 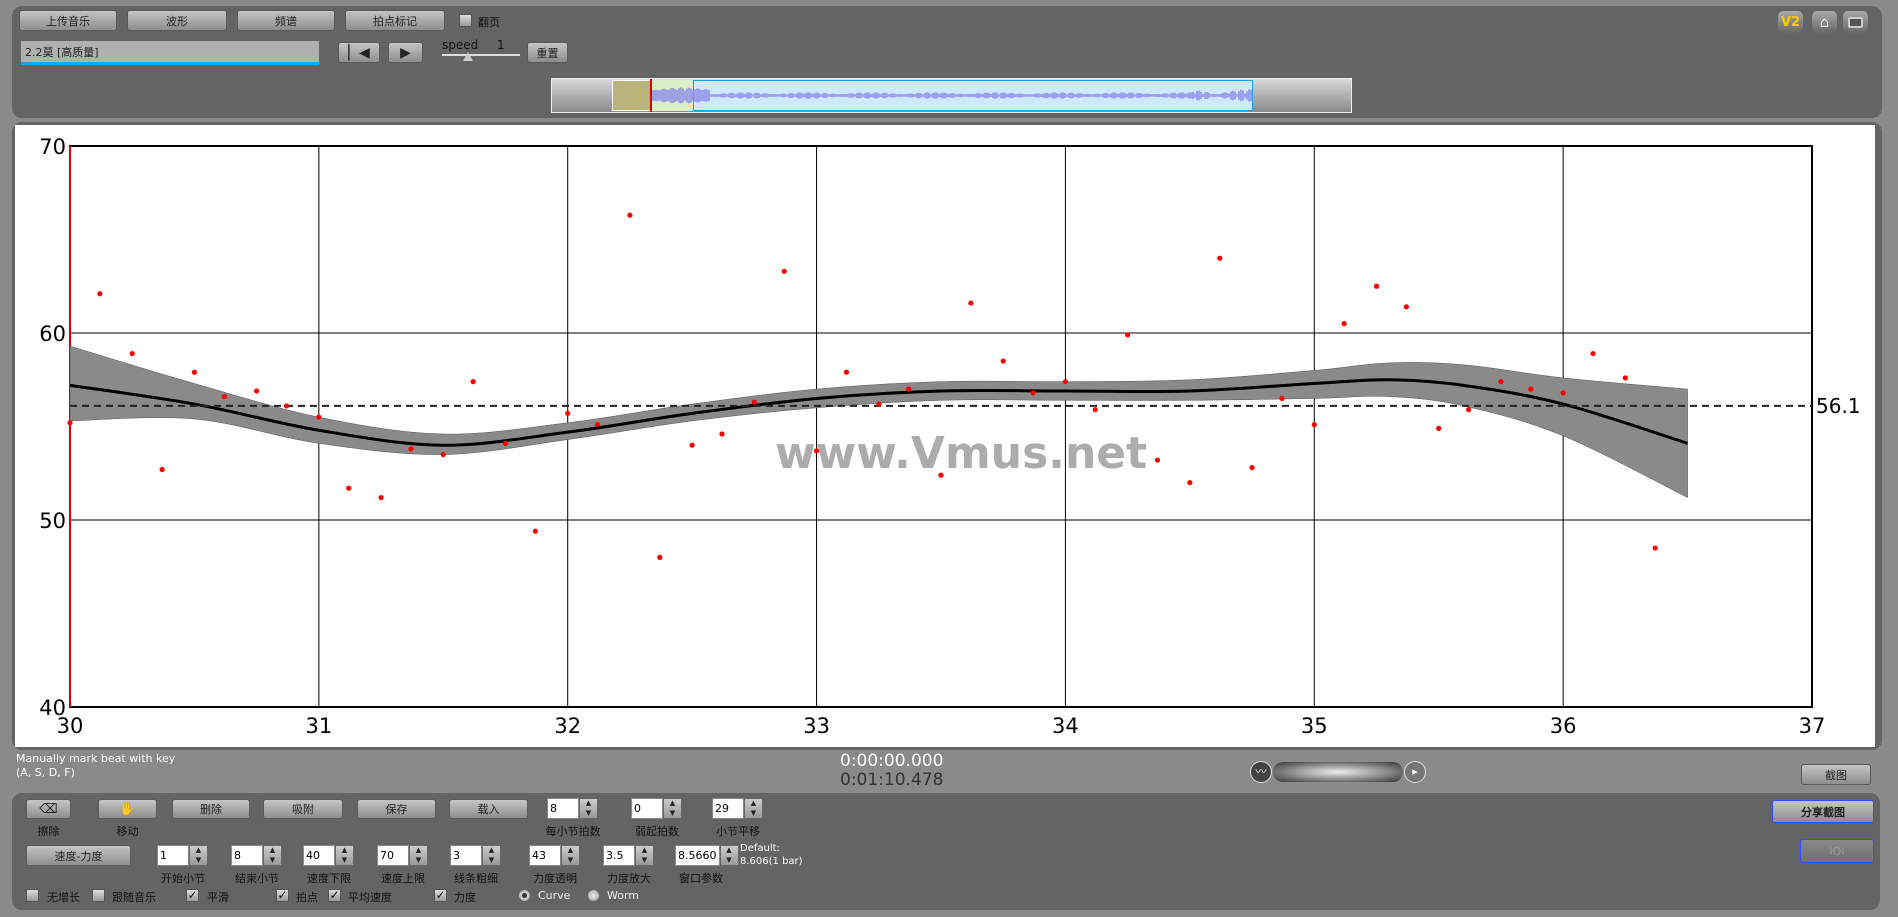 I want to click on y-tick-label: 60, so click(x=52, y=334).